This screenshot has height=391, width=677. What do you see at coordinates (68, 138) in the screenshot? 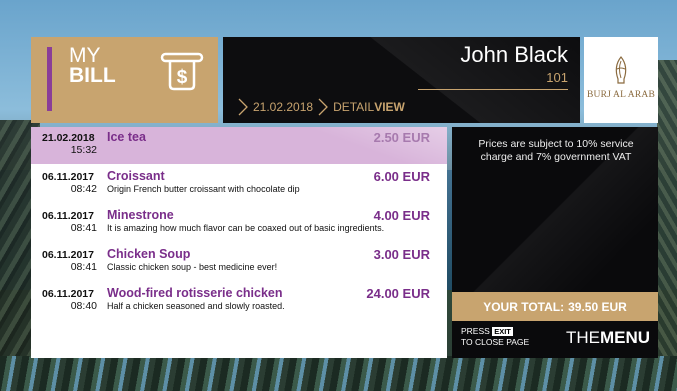
I see `item-date: 21.02.2018` at bounding box center [68, 138].